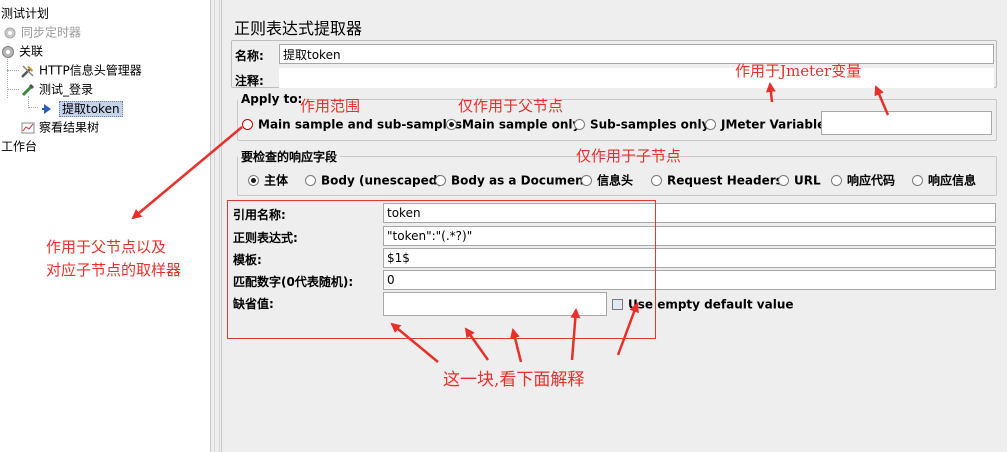  Describe the element at coordinates (770, 92) in the screenshot. I see `arrow-to-jmeter-variable` at that location.